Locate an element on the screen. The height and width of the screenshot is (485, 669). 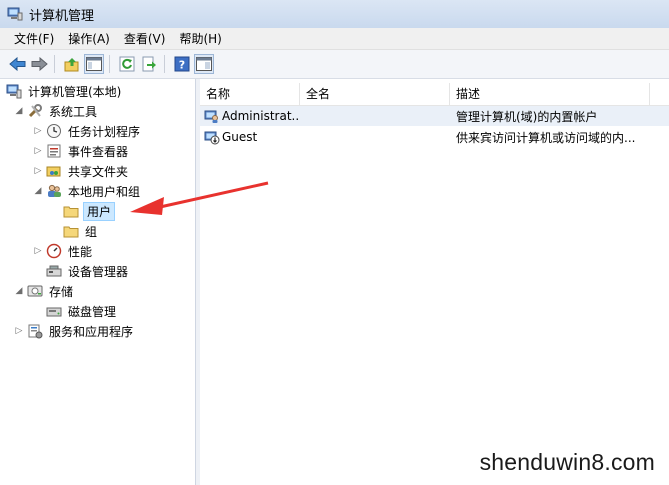
back-arrow-icon is located at coordinates (17, 64).